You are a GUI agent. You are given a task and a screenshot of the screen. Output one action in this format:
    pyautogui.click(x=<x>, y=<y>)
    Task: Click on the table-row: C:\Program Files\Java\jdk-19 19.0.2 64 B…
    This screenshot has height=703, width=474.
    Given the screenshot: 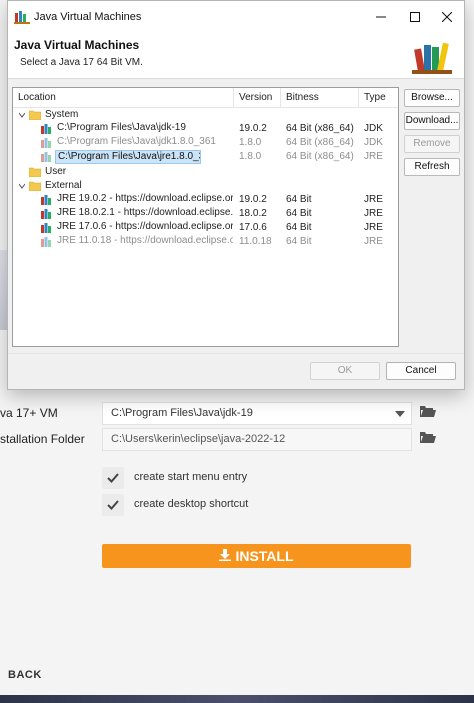 What is the action you would take?
    pyautogui.click(x=205, y=129)
    